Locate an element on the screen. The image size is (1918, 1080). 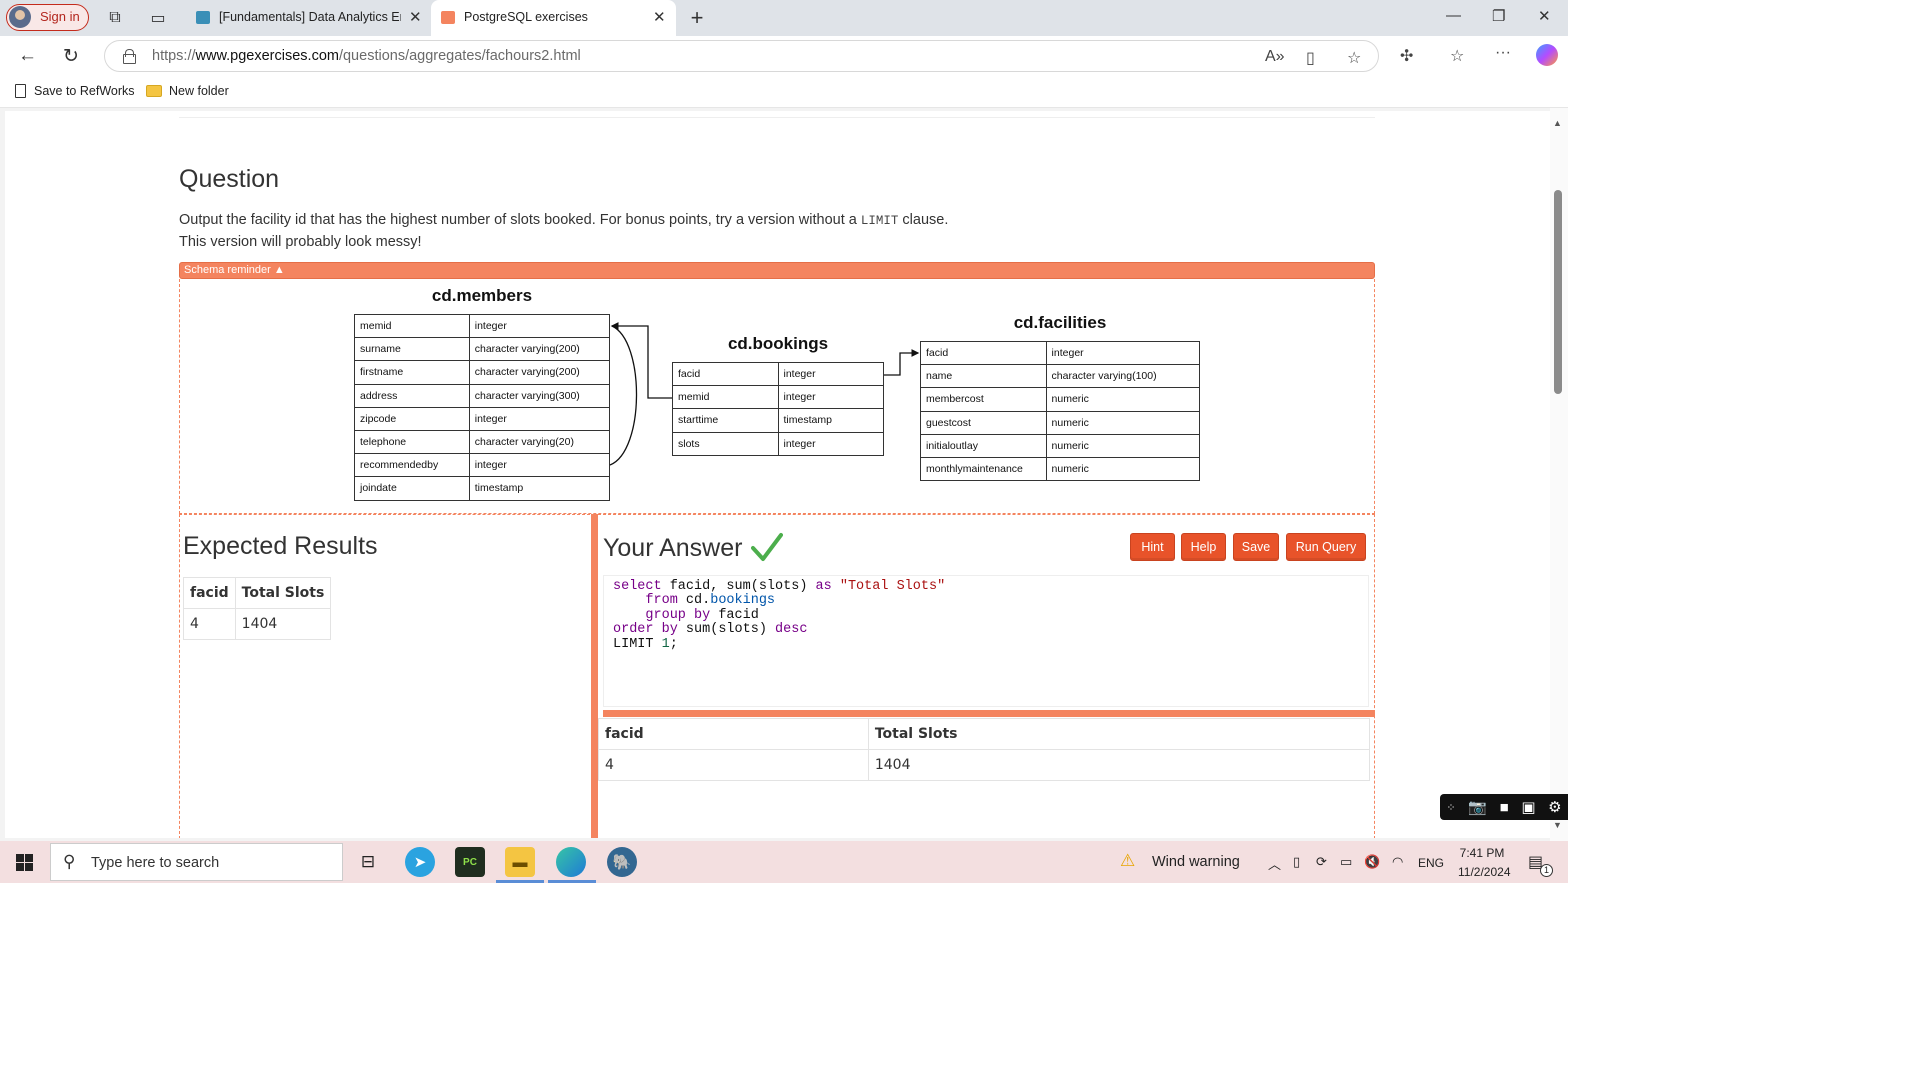
run-query-button: Run Query is located at coordinates (1326, 547).